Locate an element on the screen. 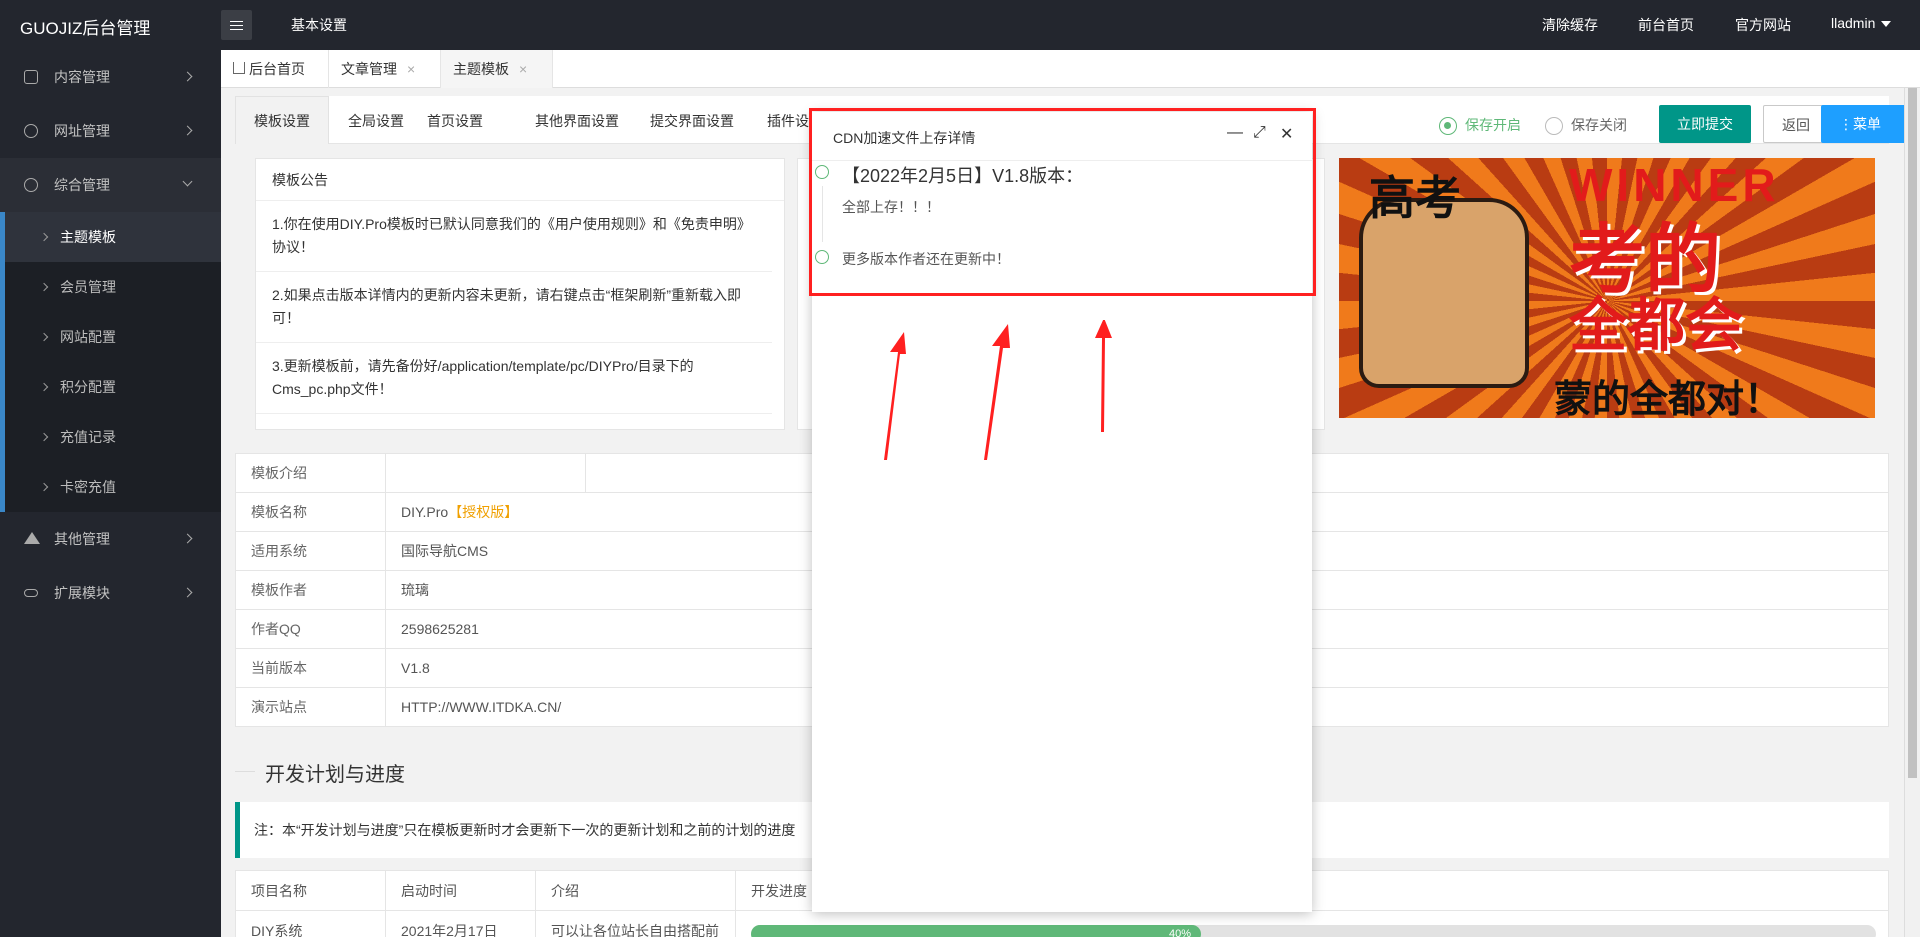 The height and width of the screenshot is (937, 1920). vertical-scrollbar is located at coordinates (1912, 512).